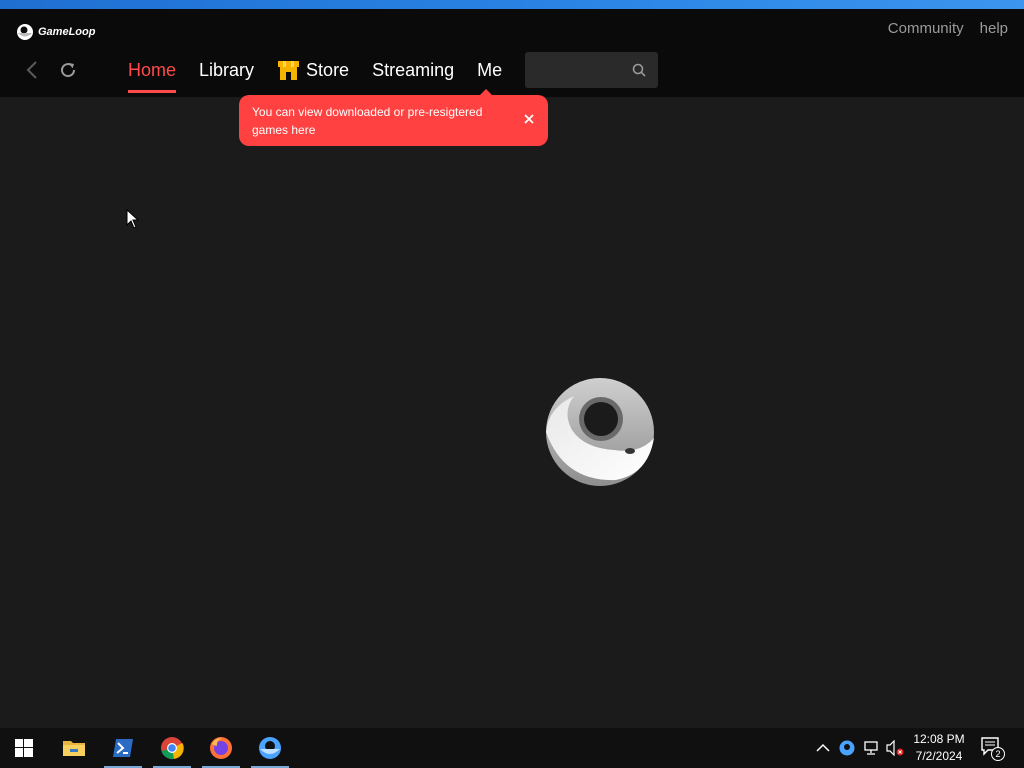 The image size is (1024, 768). Describe the element at coordinates (289, 70) in the screenshot. I see `store-icon` at that location.